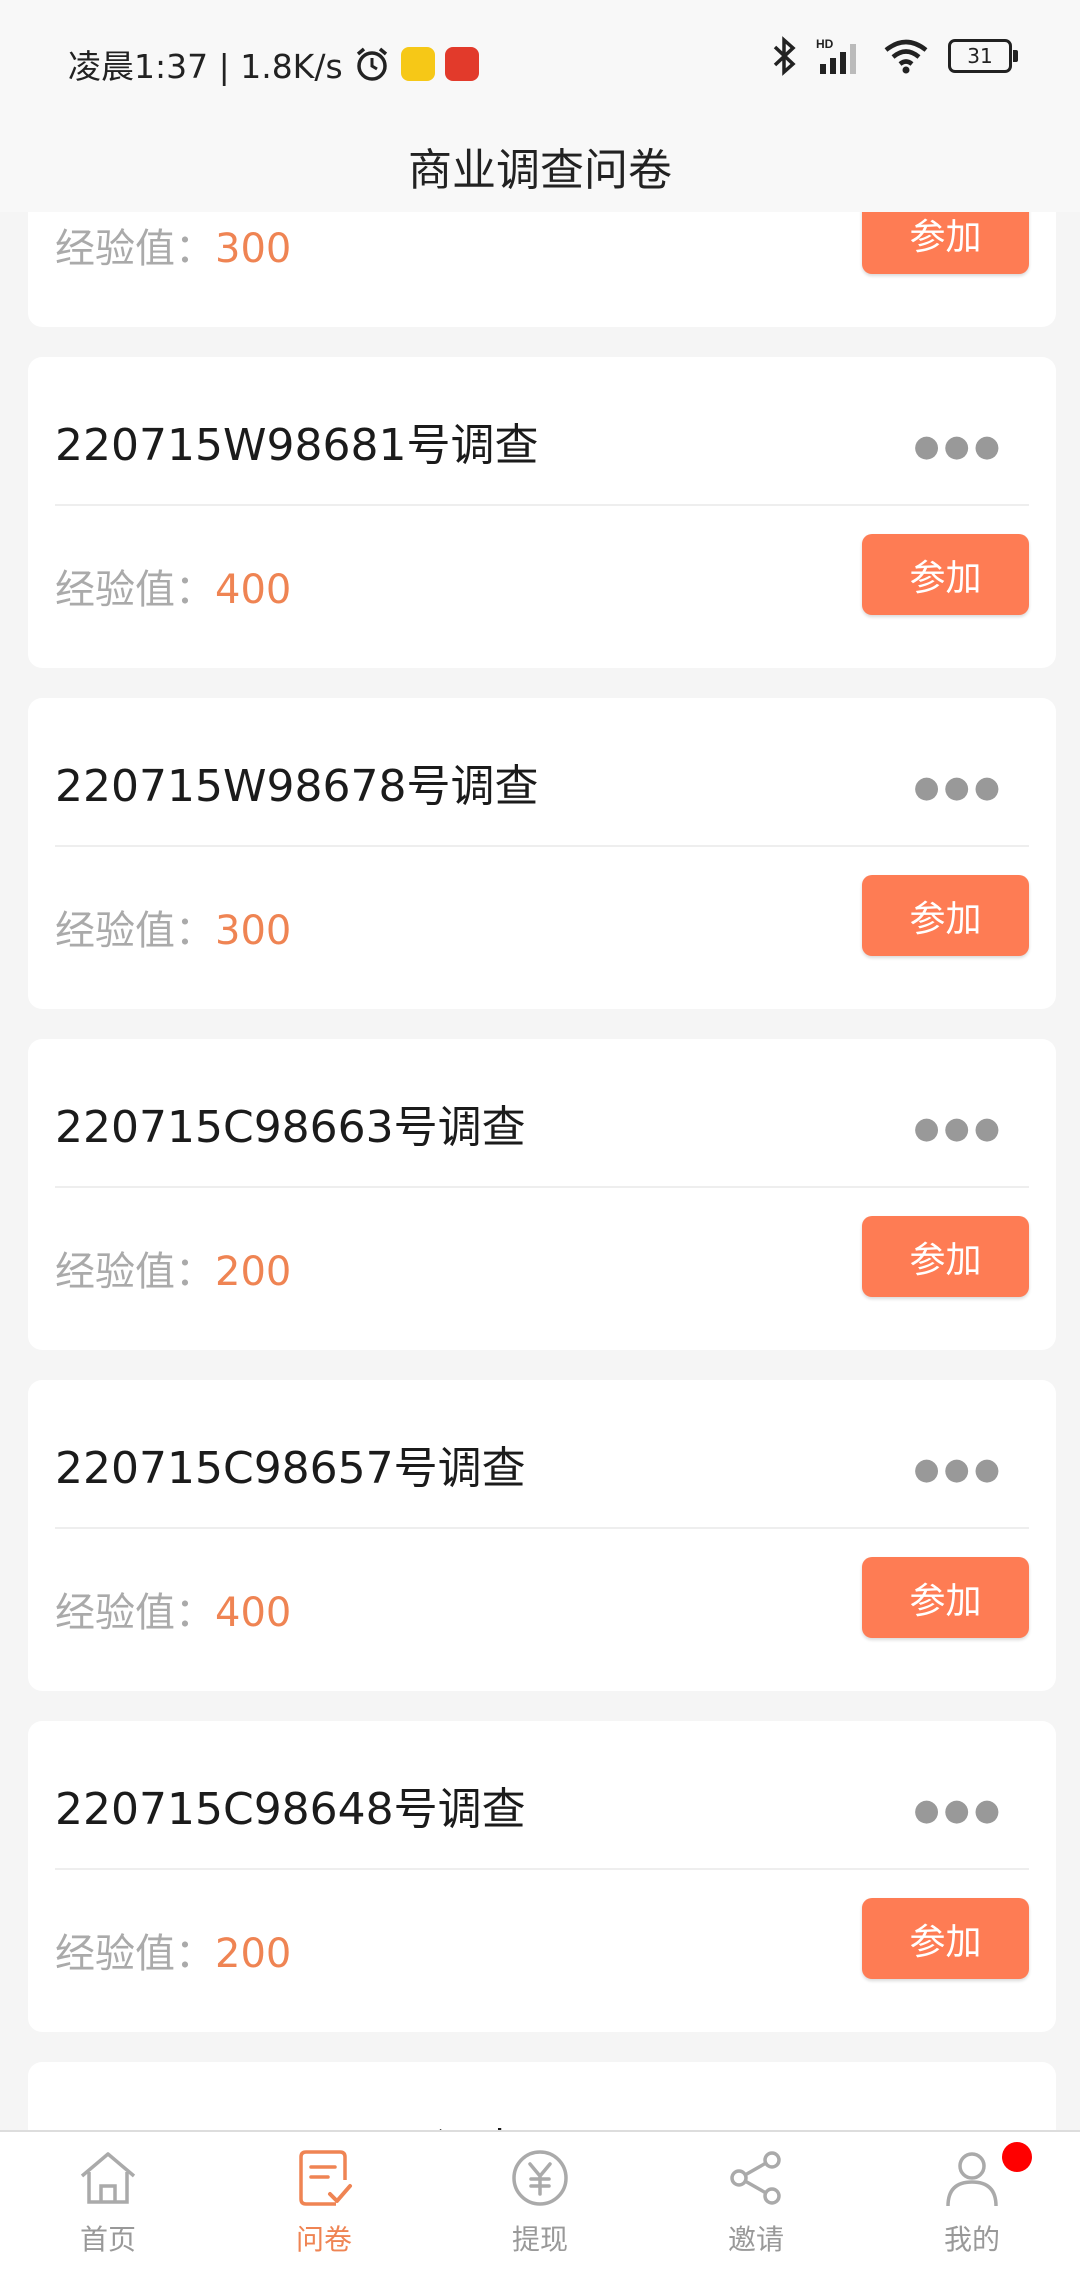  Describe the element at coordinates (108, 2178) in the screenshot. I see `home-icon` at that location.